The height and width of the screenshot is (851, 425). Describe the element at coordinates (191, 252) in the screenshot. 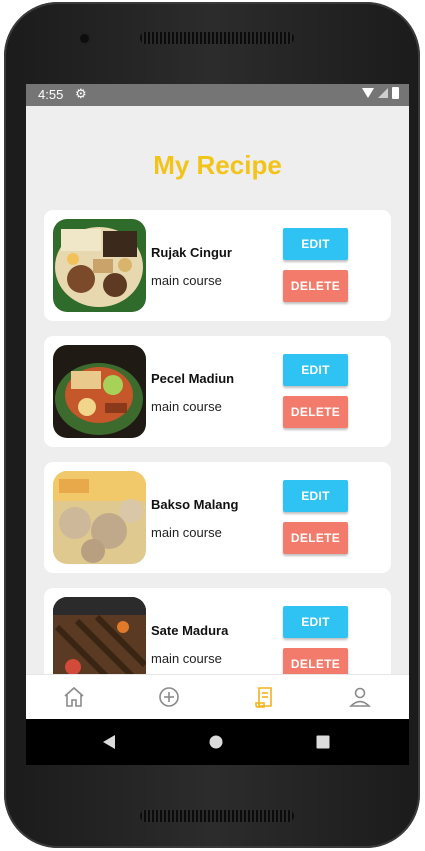

I see `recipe-name: Rujak Cingur` at that location.